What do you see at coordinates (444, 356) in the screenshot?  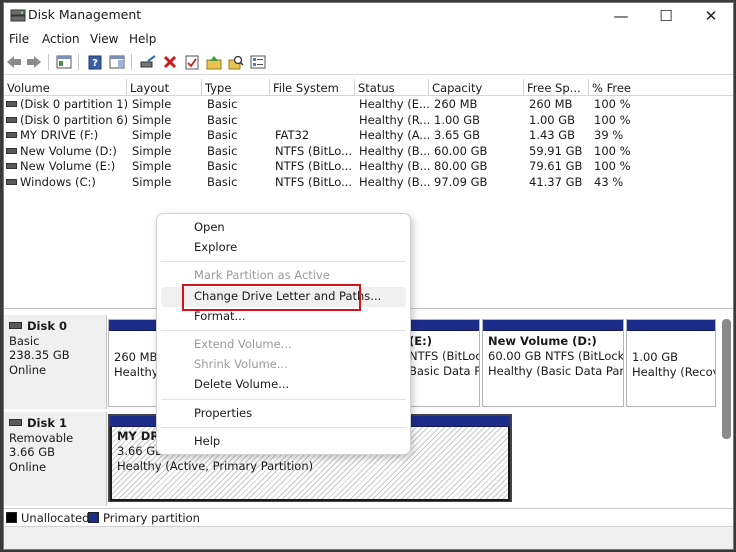 I see `partition-size: NTFS (BitLocker` at bounding box center [444, 356].